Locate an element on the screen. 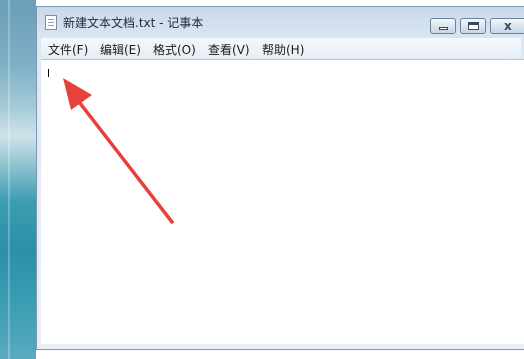 The height and width of the screenshot is (359, 524). minimize-icon is located at coordinates (443, 28).